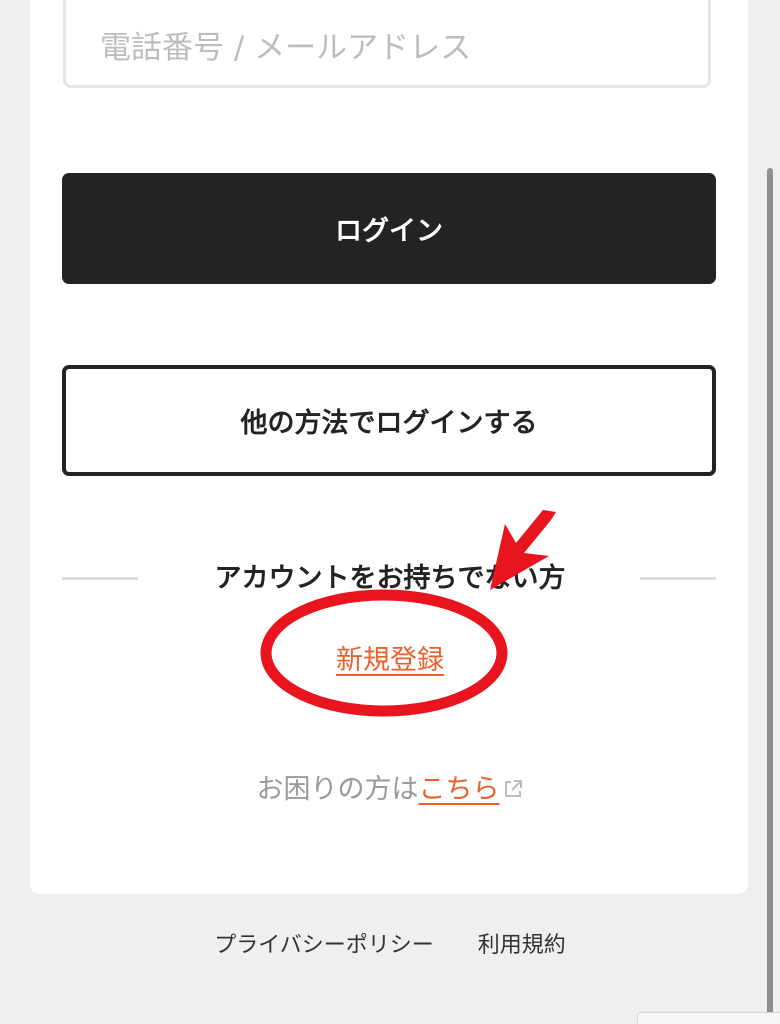 This screenshot has width=780, height=1024. What do you see at coordinates (770, 596) in the screenshot?
I see `scrollbar` at bounding box center [770, 596].